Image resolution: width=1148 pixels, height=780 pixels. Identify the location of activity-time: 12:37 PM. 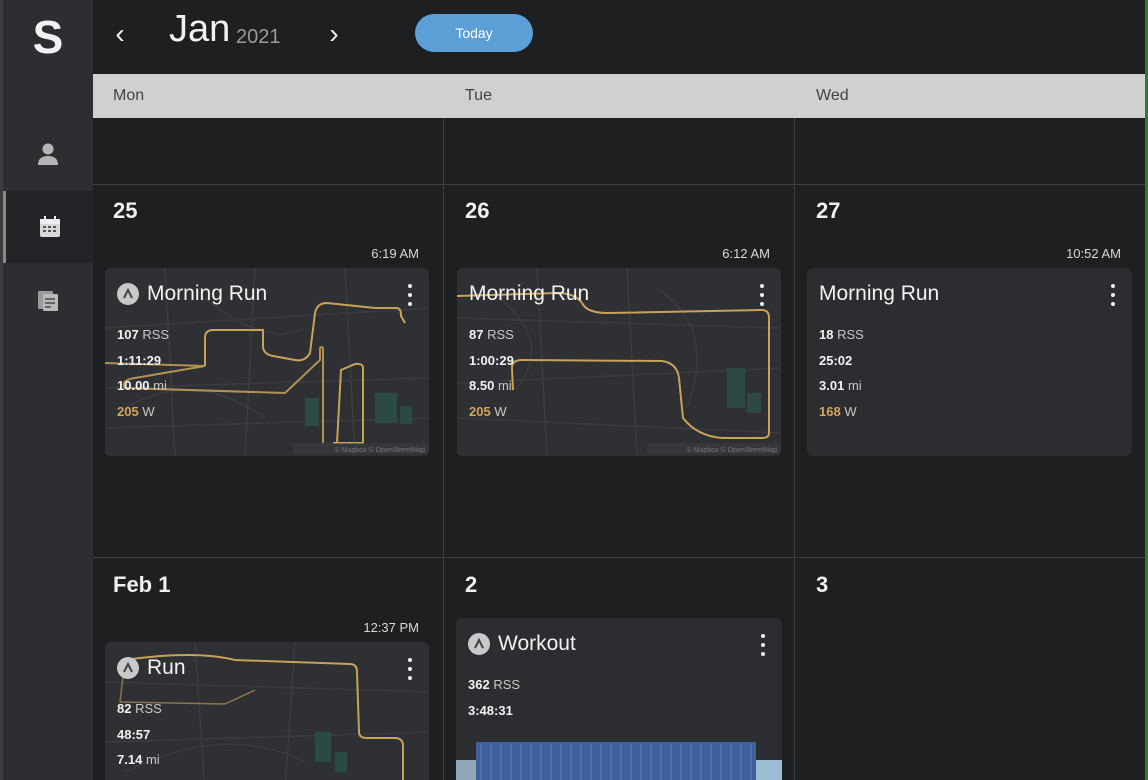
(391, 627).